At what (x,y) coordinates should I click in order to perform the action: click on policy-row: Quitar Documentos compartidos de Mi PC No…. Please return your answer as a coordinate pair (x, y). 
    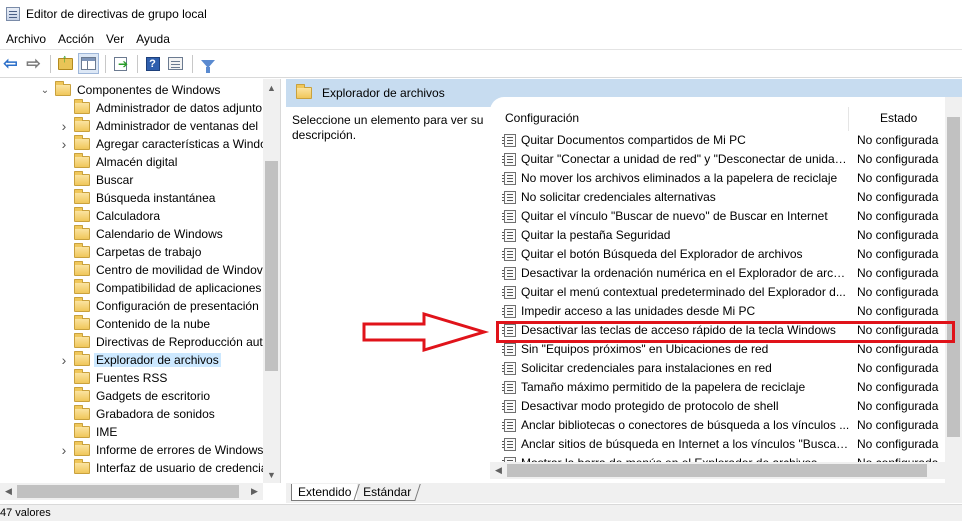
    Looking at the image, I should click on (726, 140).